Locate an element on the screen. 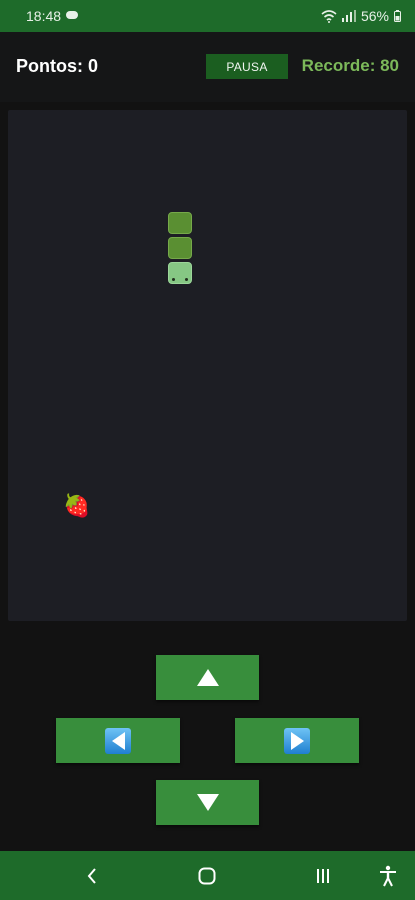  navigation-bar is located at coordinates (207, 875).